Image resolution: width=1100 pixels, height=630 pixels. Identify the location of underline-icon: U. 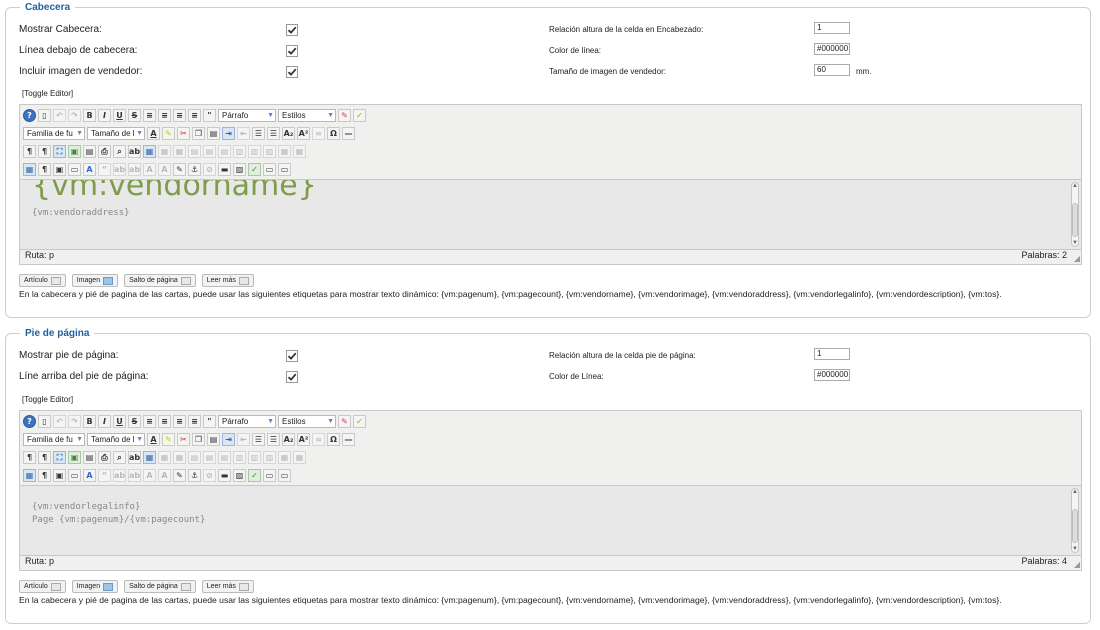
(119, 421).